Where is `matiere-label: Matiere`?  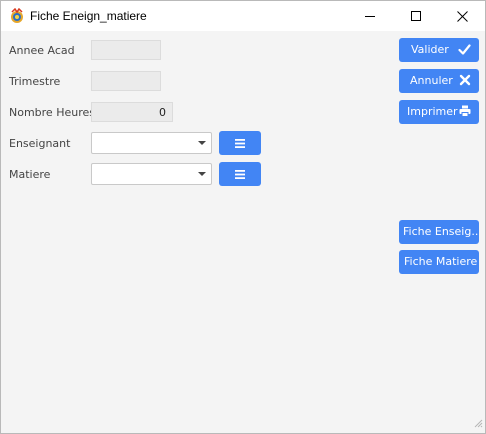
matiere-label: Matiere is located at coordinates (30, 174).